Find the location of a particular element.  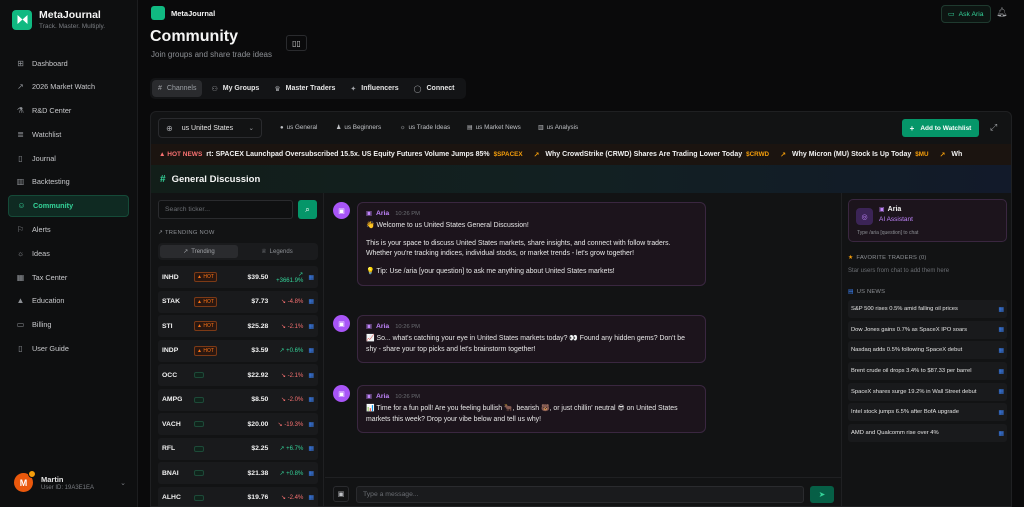

attach-image-button: ▣ is located at coordinates (341, 494).